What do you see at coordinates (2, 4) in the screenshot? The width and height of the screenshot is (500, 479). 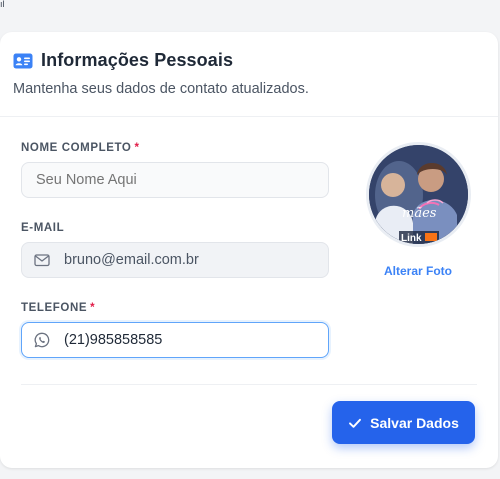 I see `corner-mark: ıl` at bounding box center [2, 4].